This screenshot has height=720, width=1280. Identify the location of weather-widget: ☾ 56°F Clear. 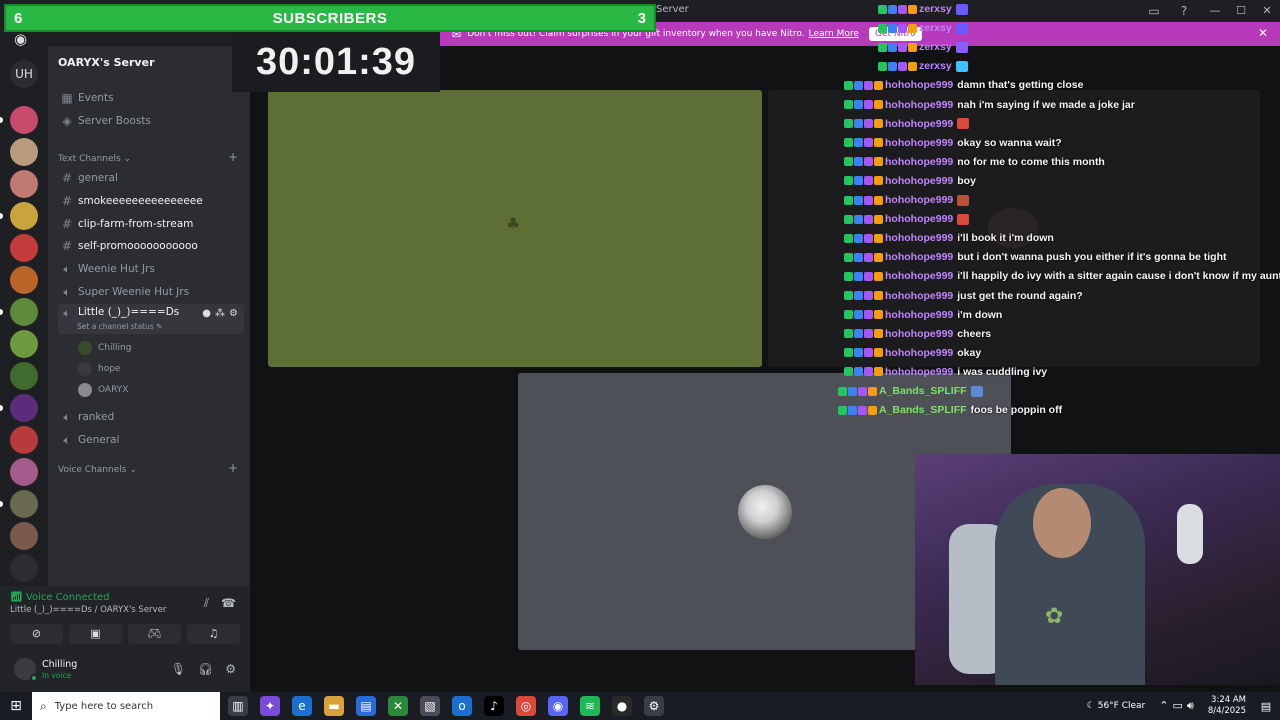
(1116, 706).